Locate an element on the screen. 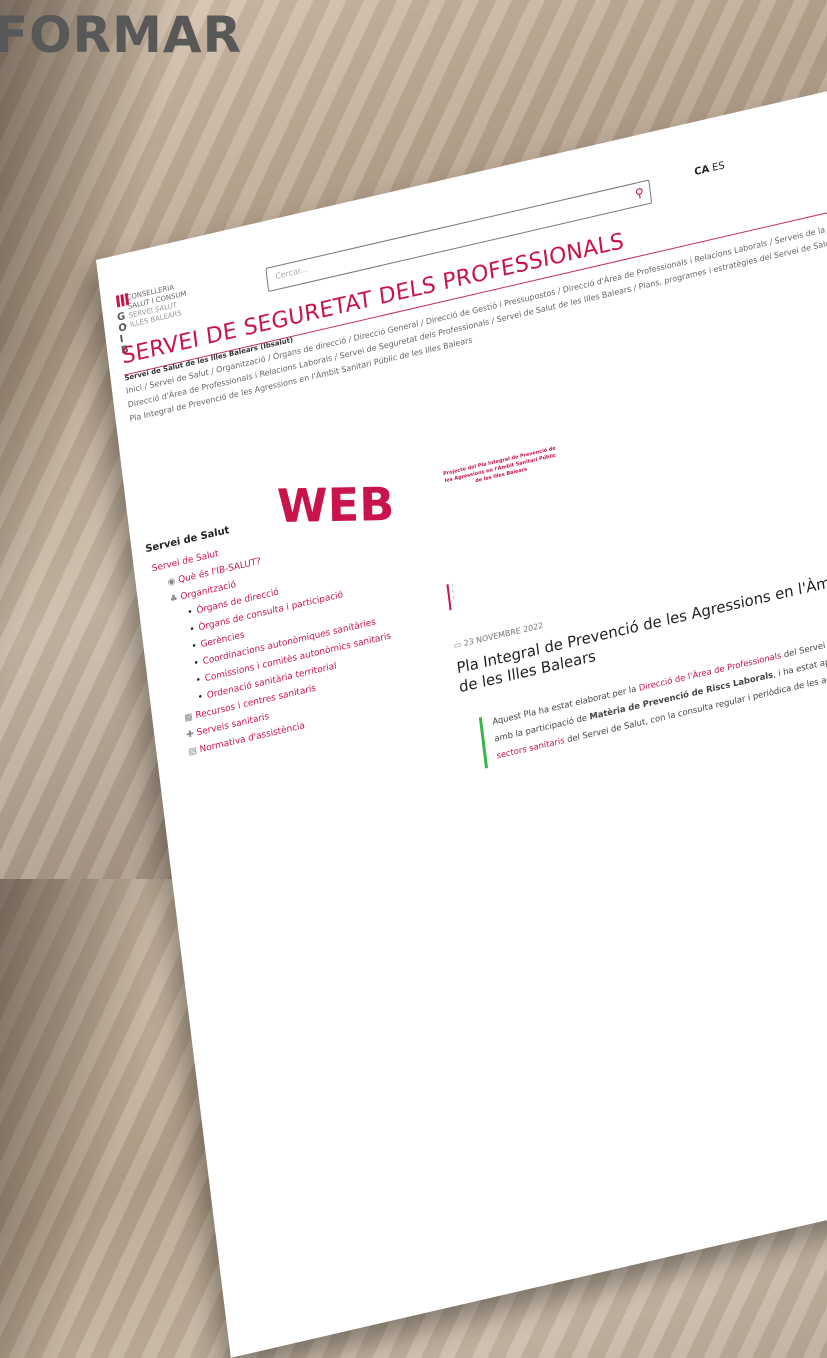 Image resolution: width=827 pixels, height=1358 pixels. search-icon: ⚲ is located at coordinates (639, 193).